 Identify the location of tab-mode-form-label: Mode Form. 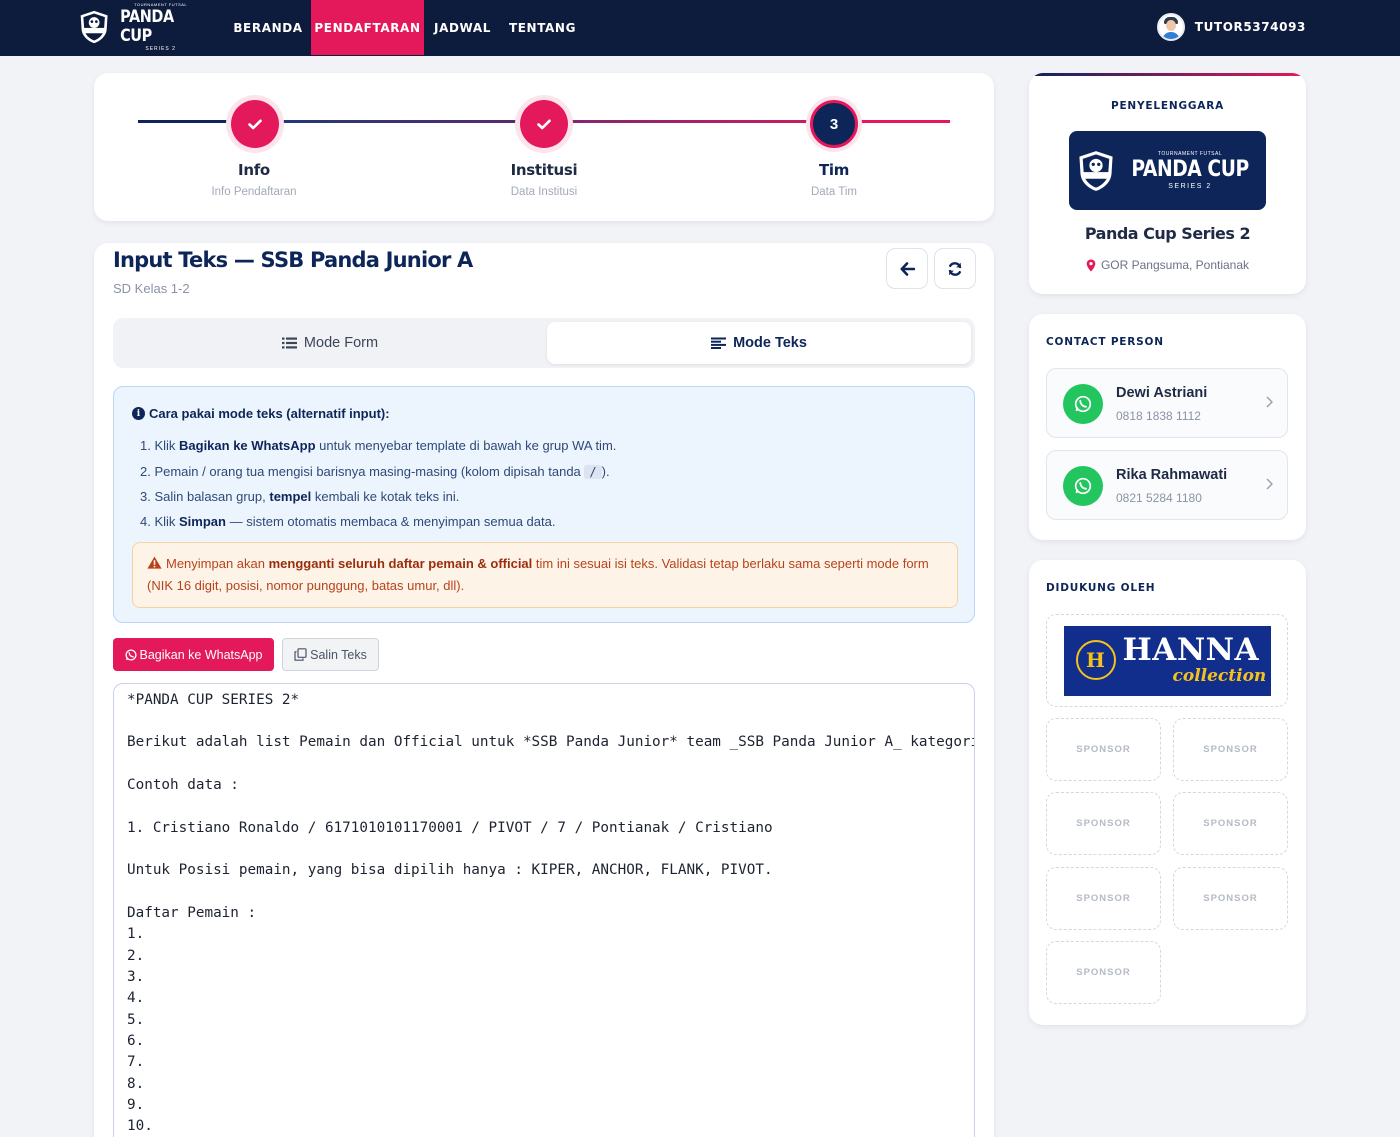
(341, 343).